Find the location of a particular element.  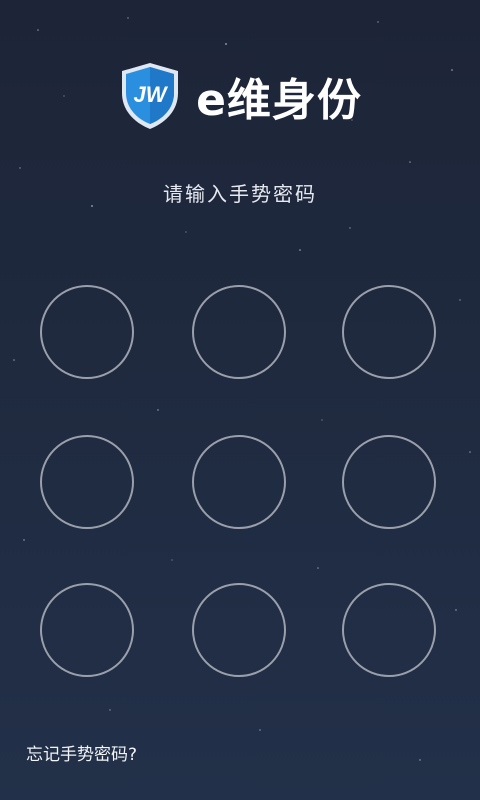

app-title: e维身份 is located at coordinates (279, 100).